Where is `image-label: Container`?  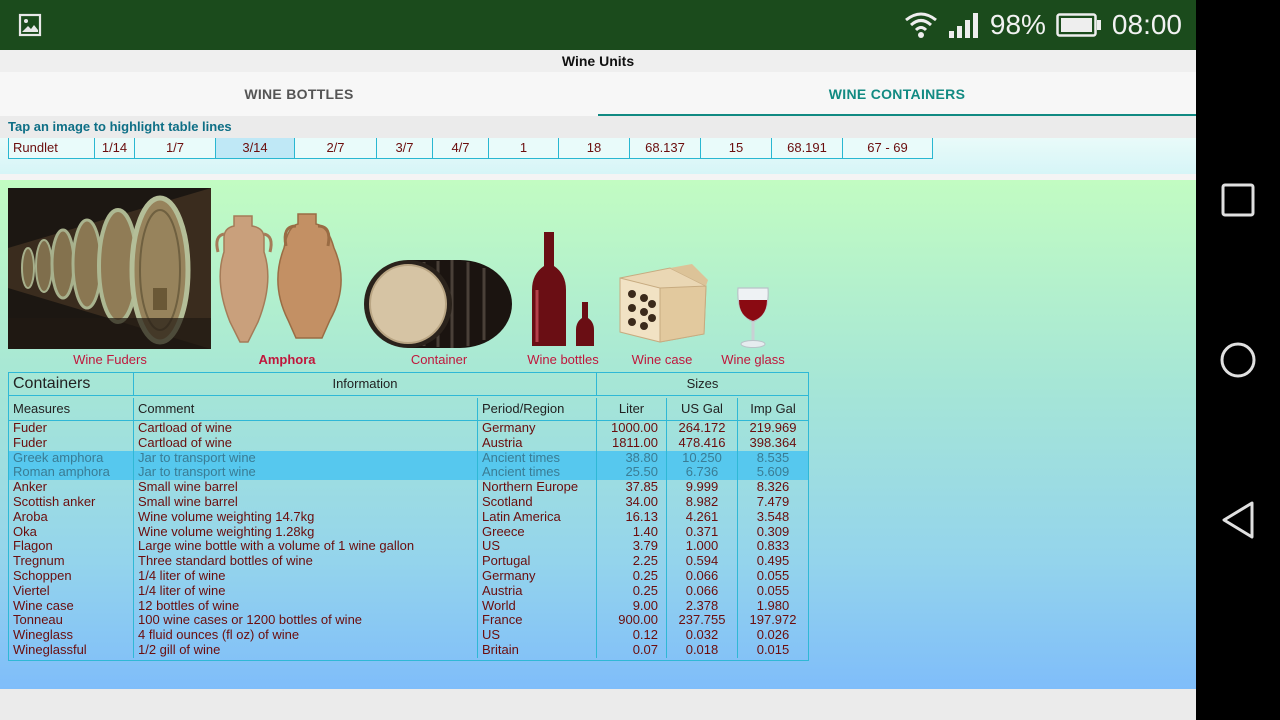
image-label: Container is located at coordinates (439, 359).